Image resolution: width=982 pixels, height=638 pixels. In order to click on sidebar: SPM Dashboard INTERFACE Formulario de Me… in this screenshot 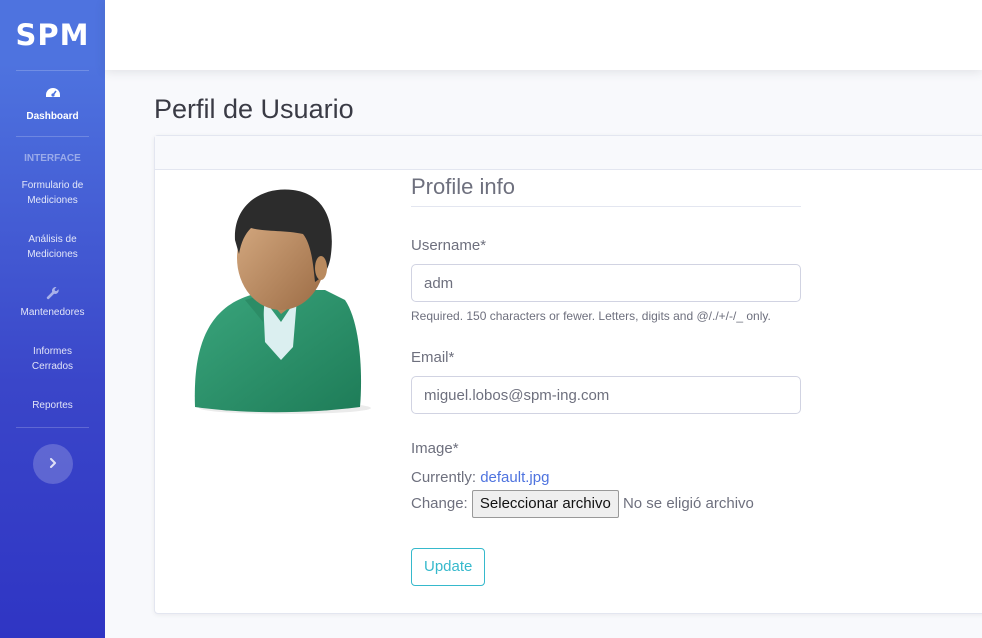, I will do `click(52, 319)`.